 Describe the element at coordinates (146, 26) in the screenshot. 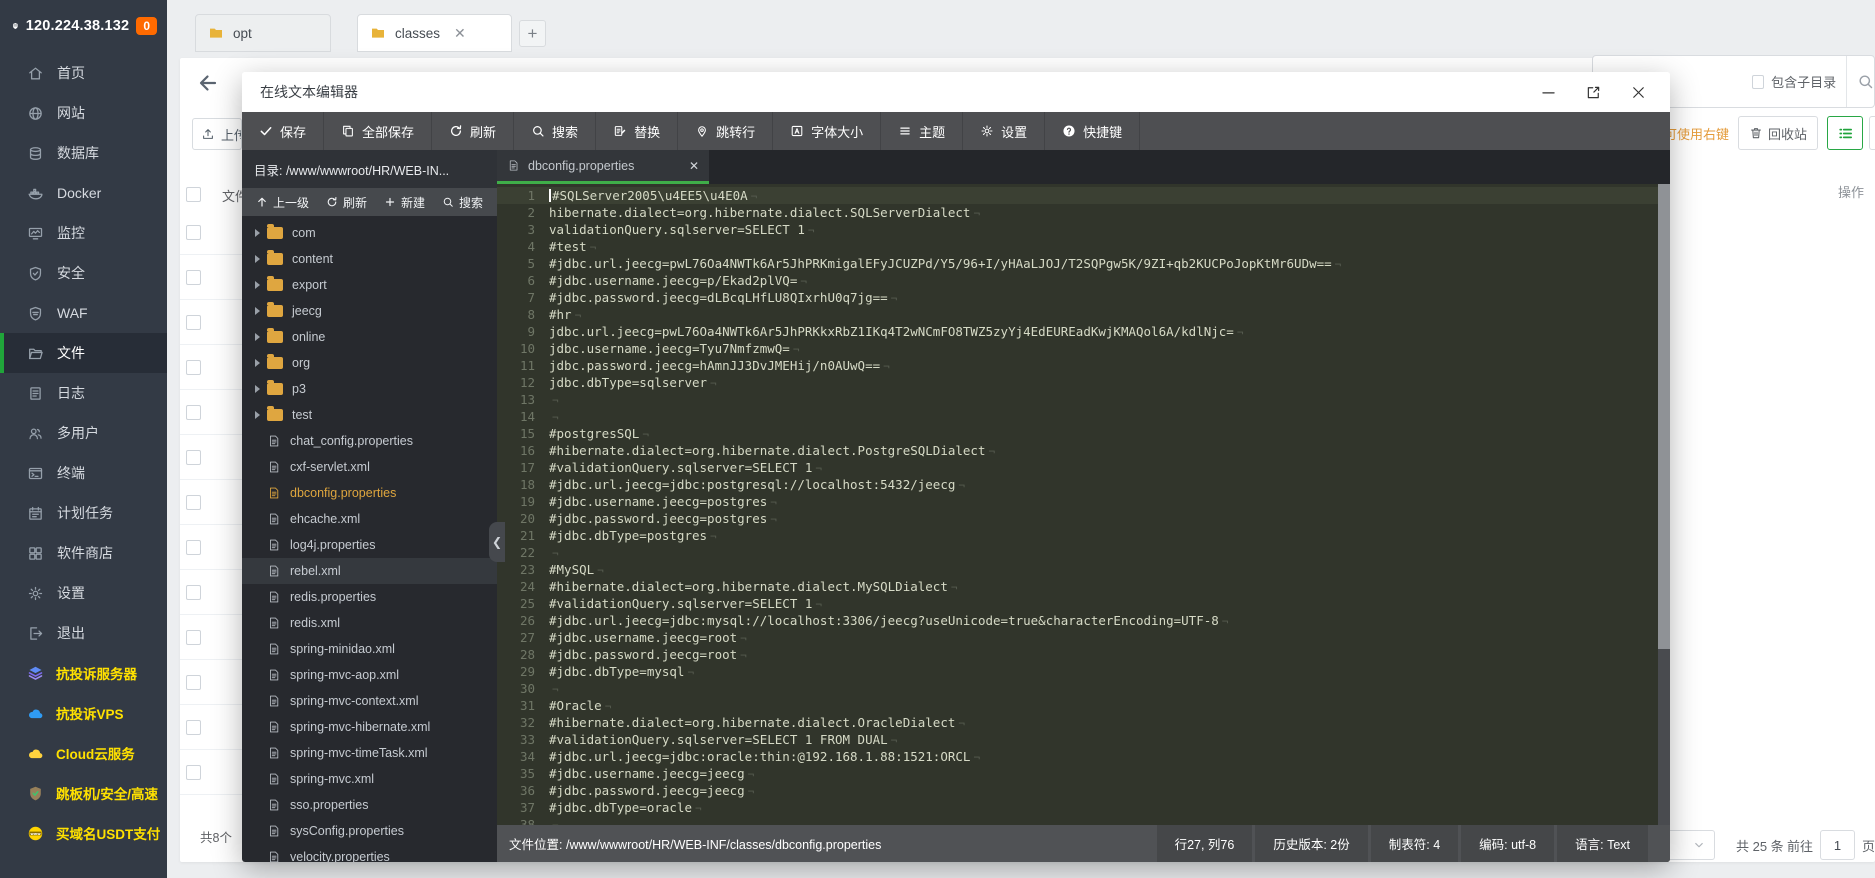

I see `notification-badge: 0` at that location.